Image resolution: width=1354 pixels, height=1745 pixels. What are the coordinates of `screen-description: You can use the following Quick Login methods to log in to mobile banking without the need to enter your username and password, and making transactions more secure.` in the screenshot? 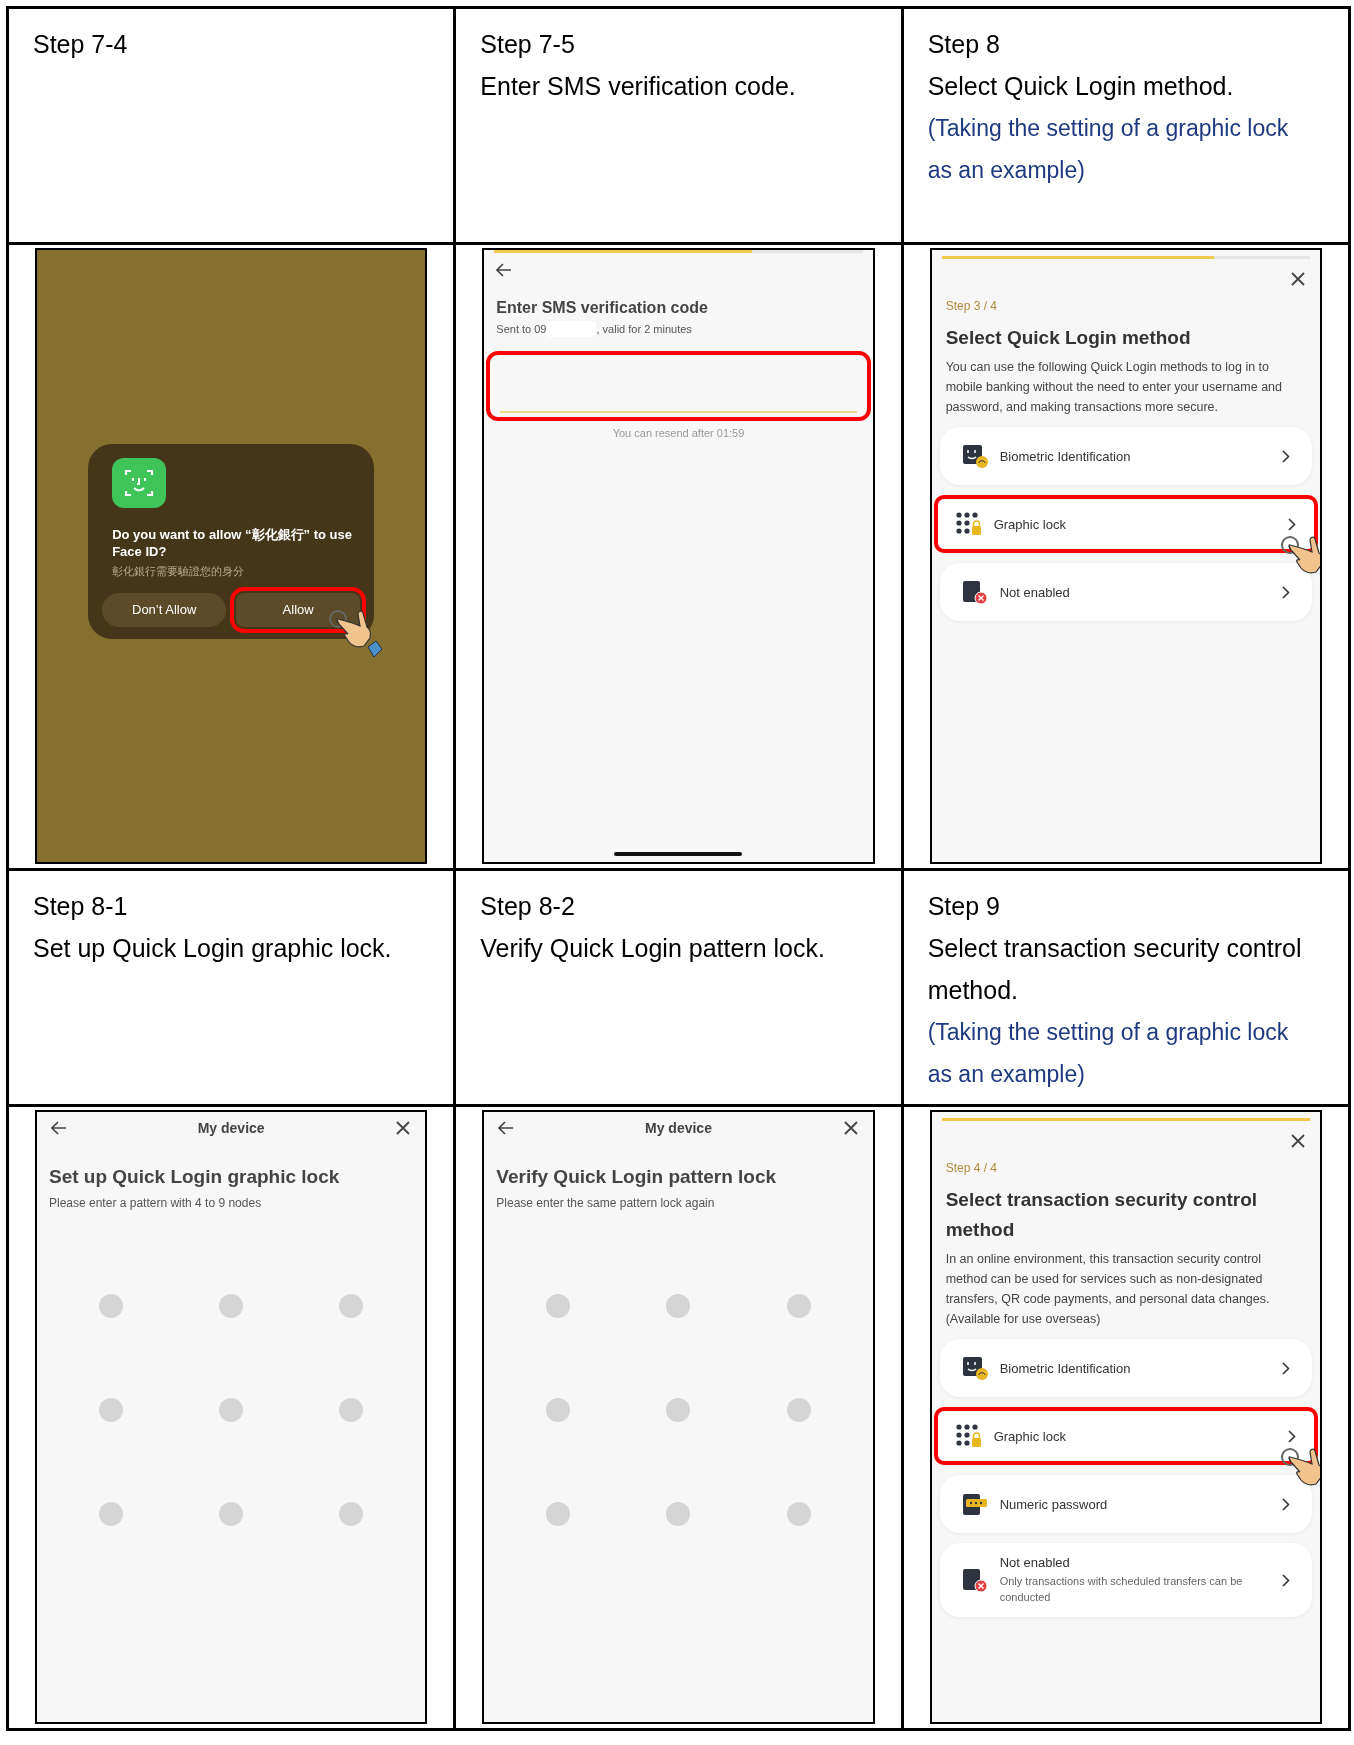 It's located at (1114, 387).